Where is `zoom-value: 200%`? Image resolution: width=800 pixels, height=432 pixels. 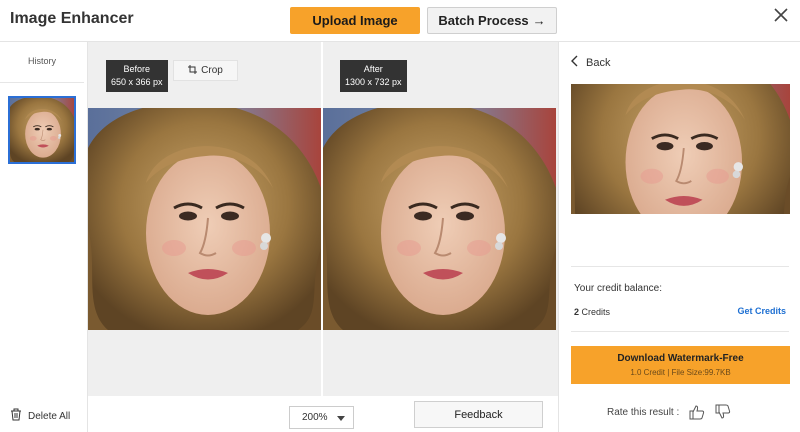 zoom-value: 200% is located at coordinates (315, 417).